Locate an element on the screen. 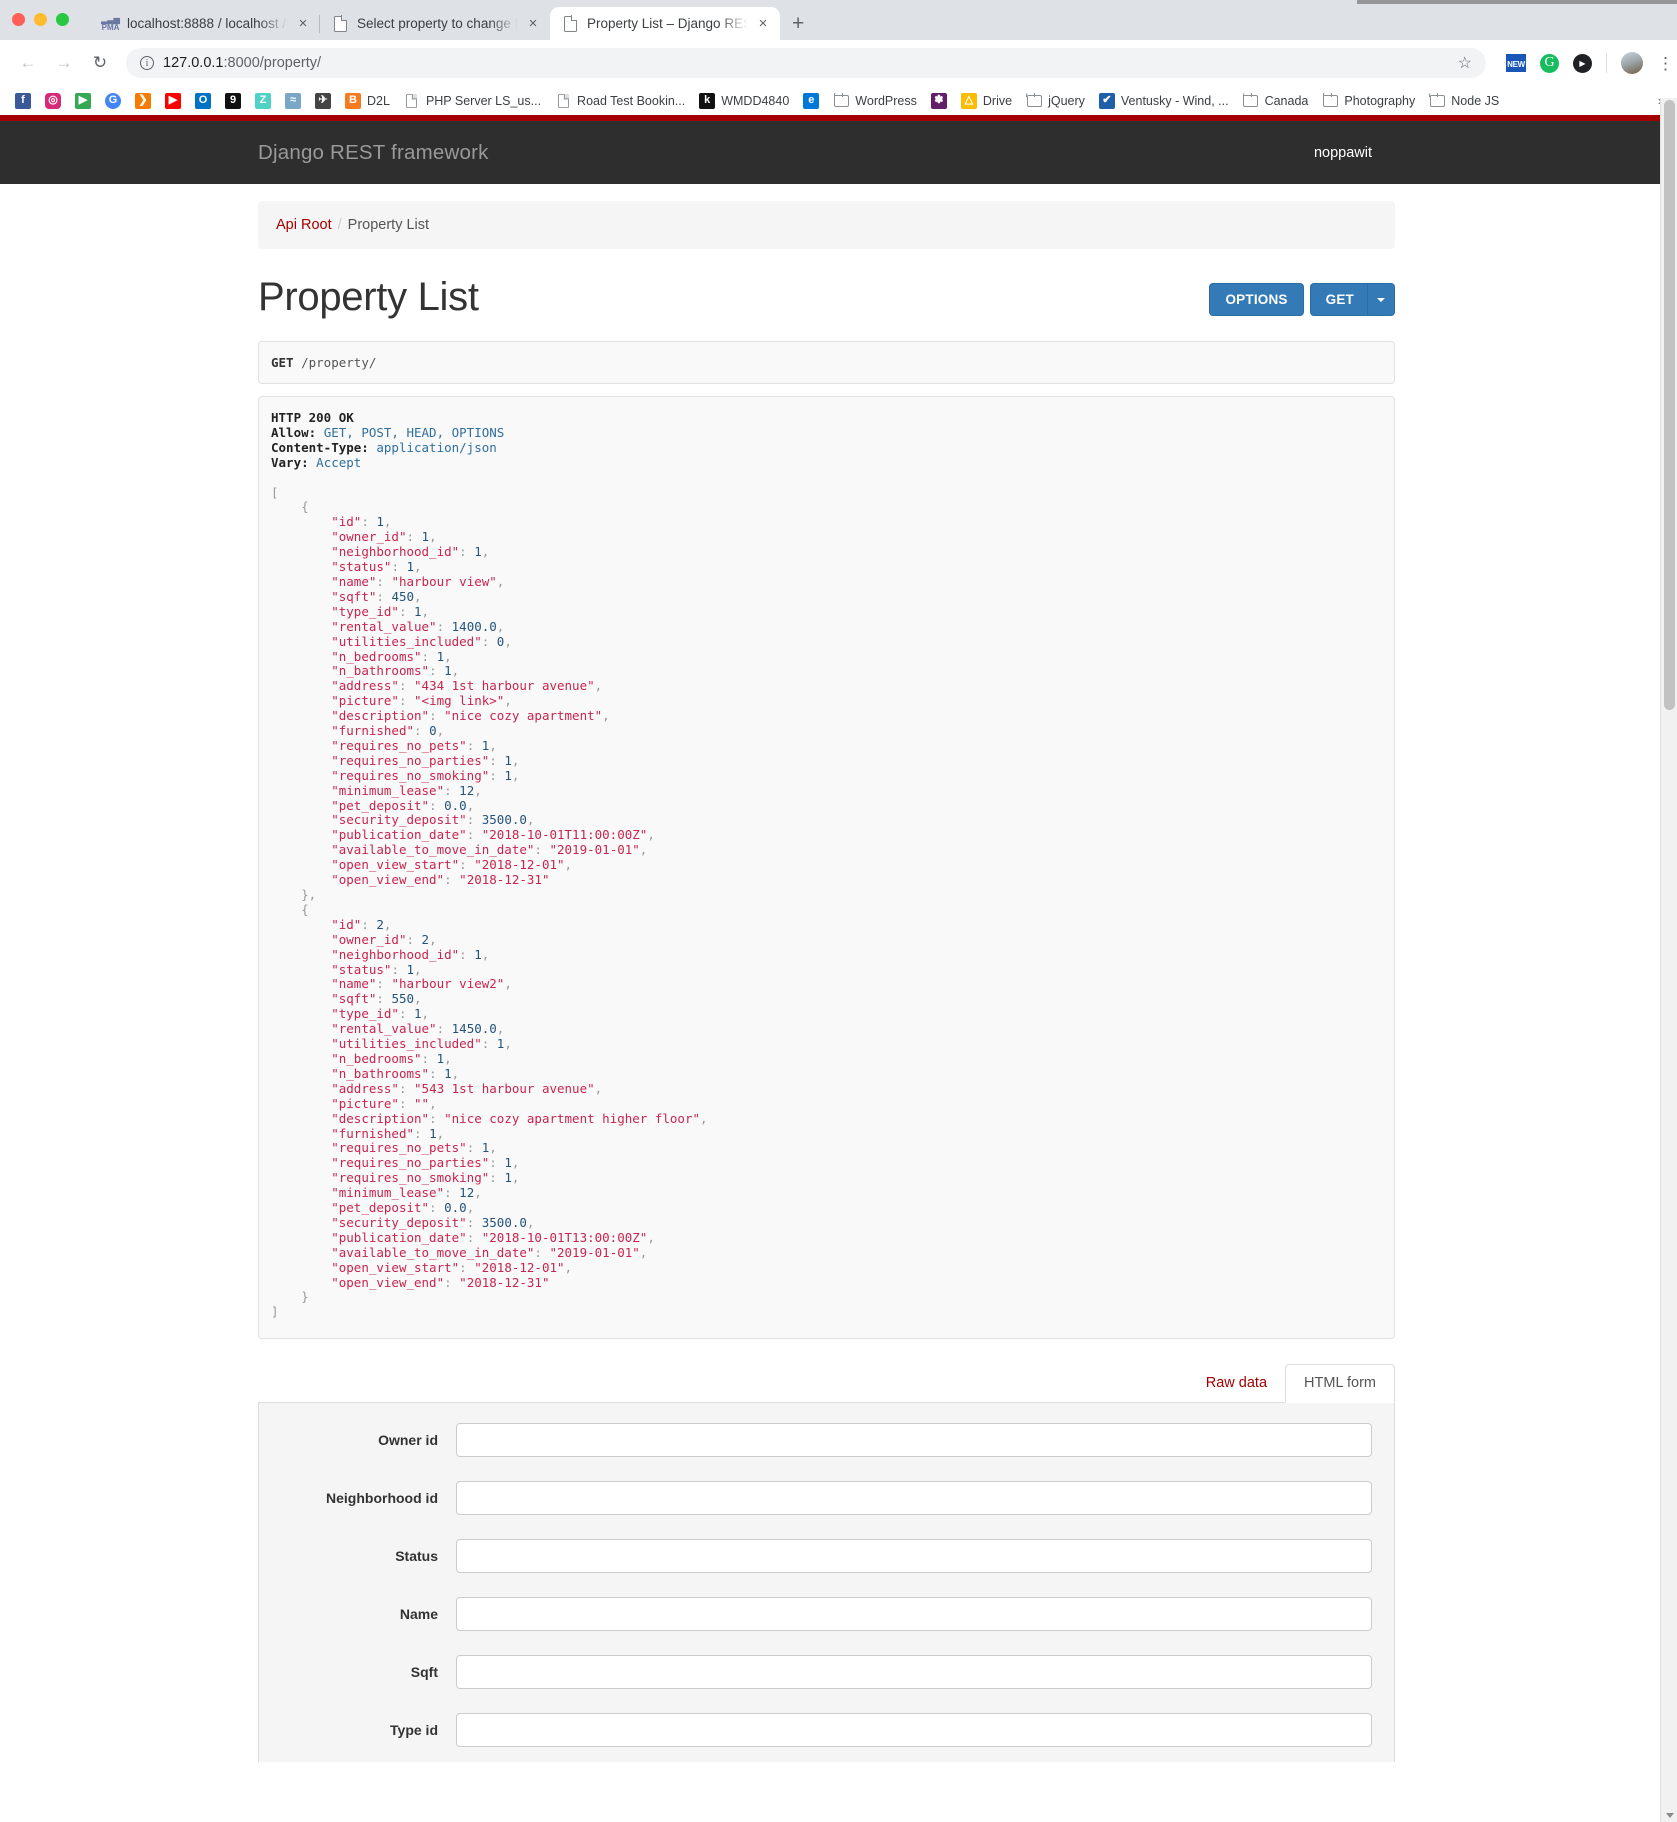  bookmark-star-icon: ☆ is located at coordinates (1465, 63).